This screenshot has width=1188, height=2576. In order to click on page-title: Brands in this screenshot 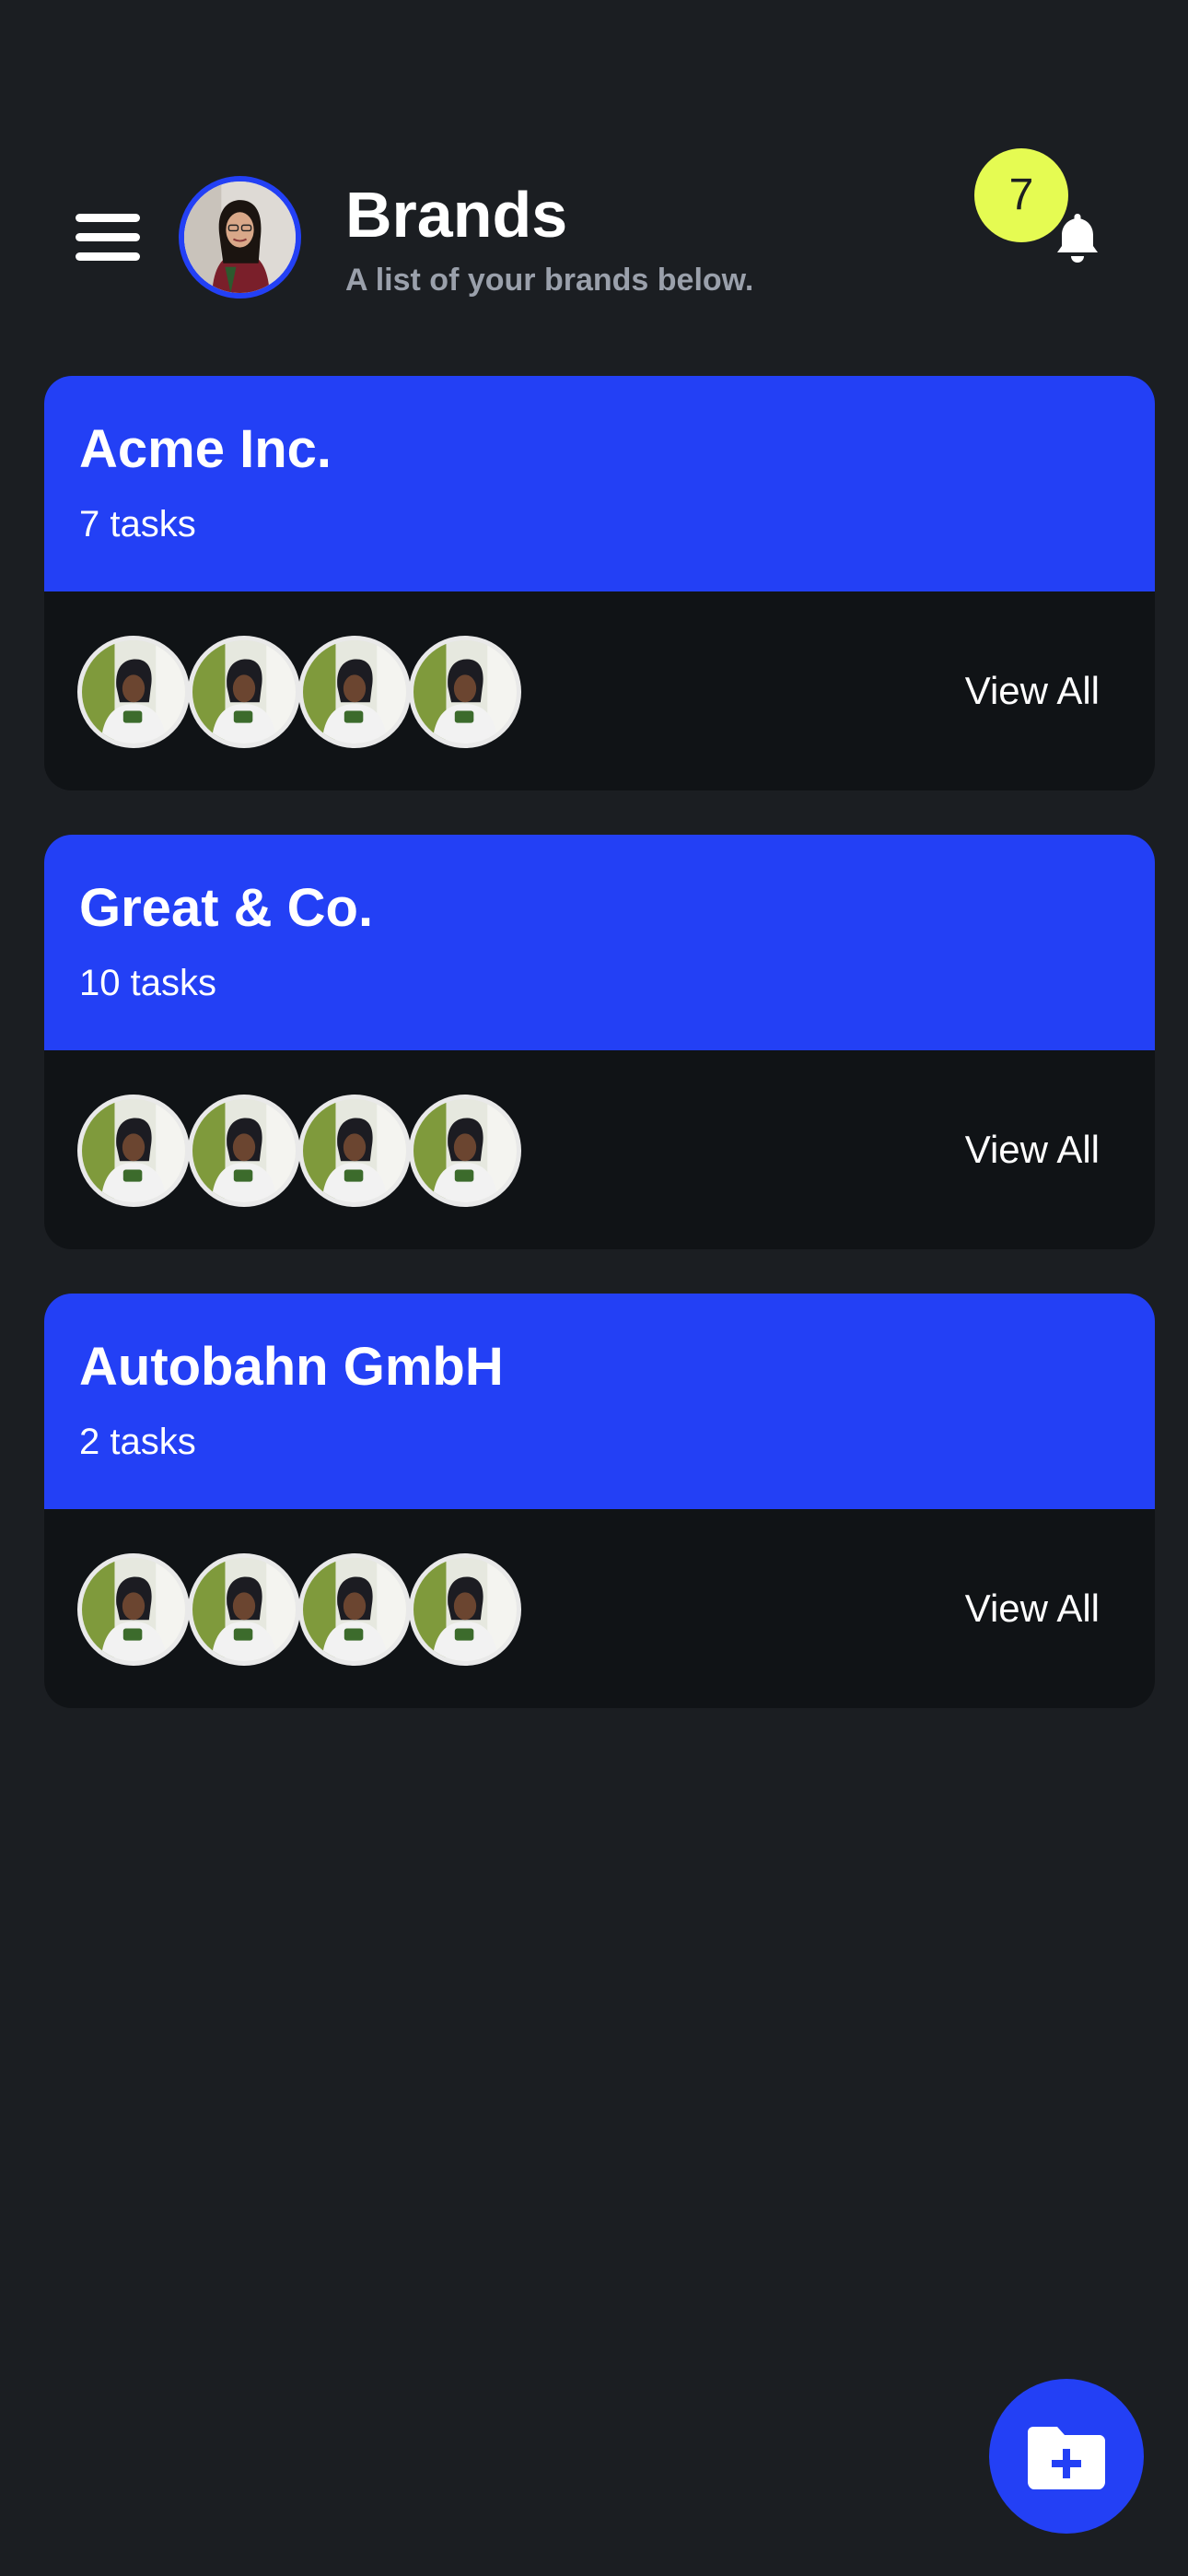, I will do `click(456, 215)`.